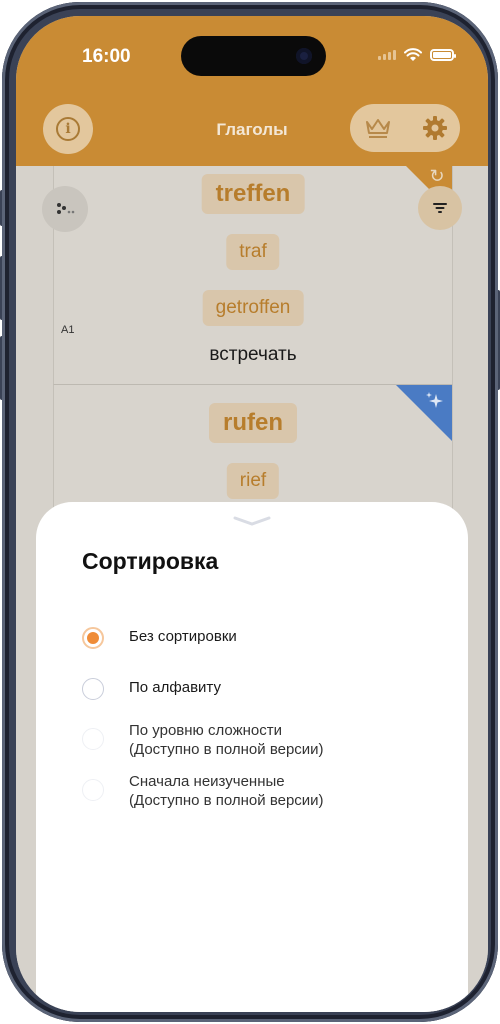 The height and width of the screenshot is (1024, 500). I want to click on status-time: 16:00, so click(106, 56).